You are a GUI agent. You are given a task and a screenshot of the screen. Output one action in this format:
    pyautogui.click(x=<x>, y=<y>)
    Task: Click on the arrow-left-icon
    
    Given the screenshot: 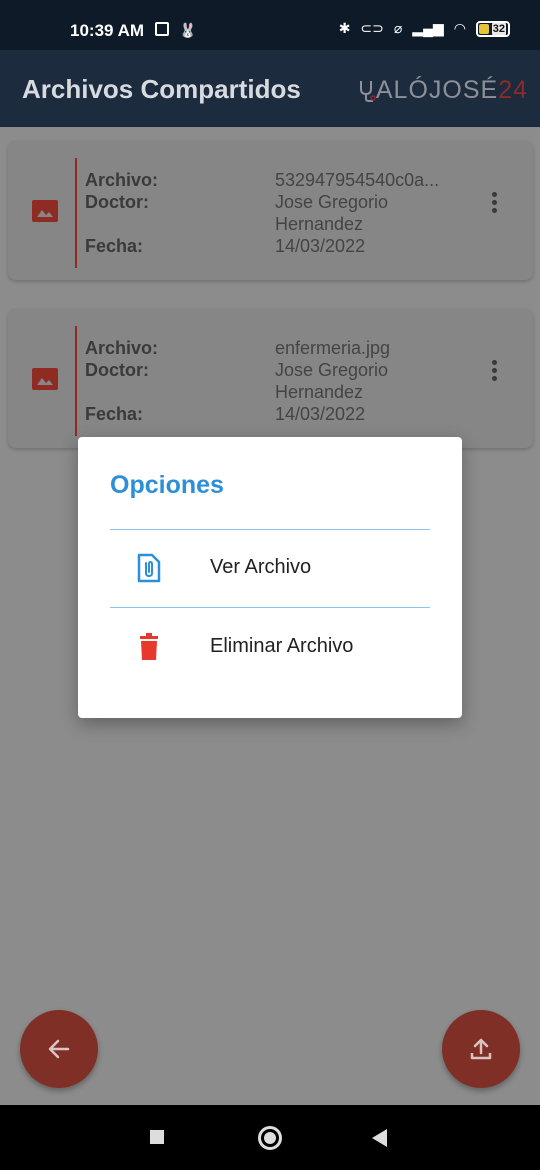 What is the action you would take?
    pyautogui.click(x=59, y=1049)
    